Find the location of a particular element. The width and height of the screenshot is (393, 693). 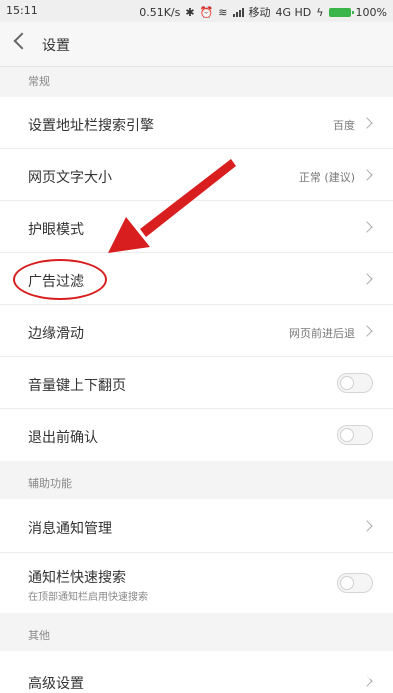

annotation-arrow-icon is located at coordinates (172, 206).